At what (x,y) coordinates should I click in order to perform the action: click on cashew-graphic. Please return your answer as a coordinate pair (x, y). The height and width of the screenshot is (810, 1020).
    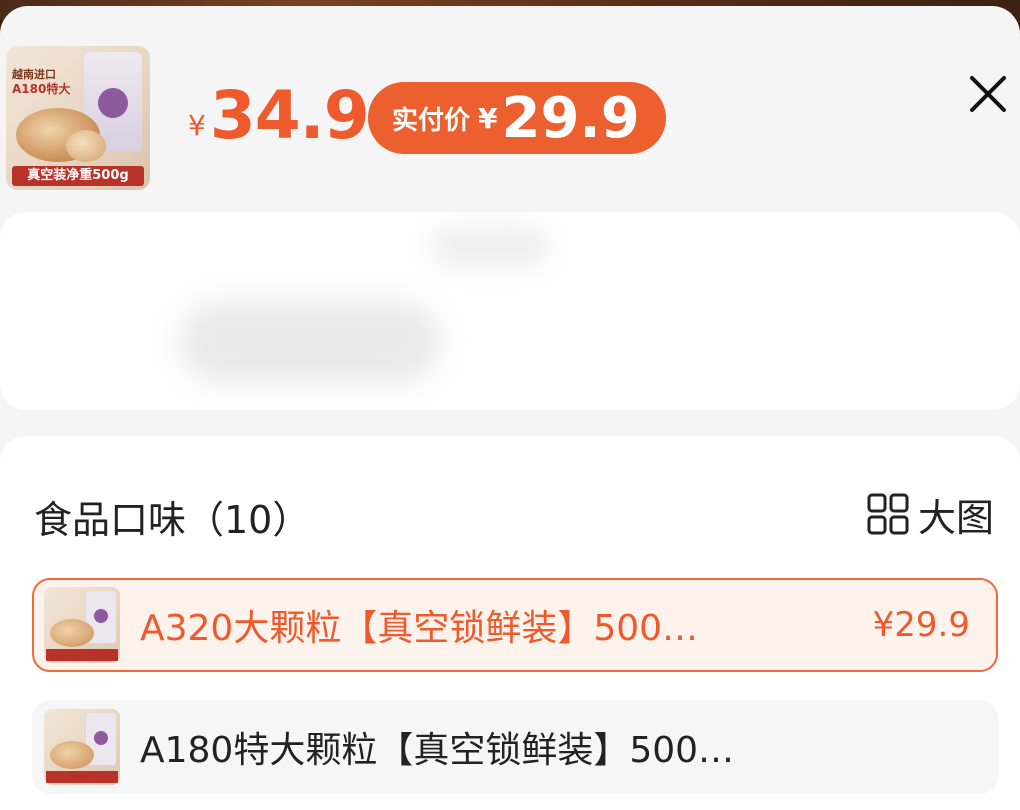
    Looking at the image, I should click on (86, 146).